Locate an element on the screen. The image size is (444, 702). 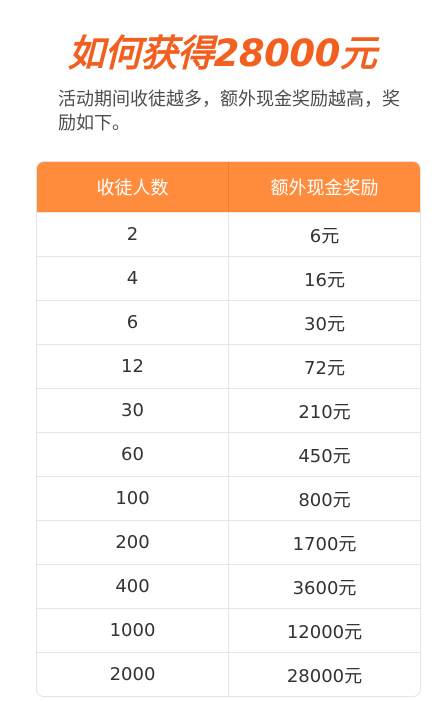
referral-count-cell: 4 is located at coordinates (132, 278).